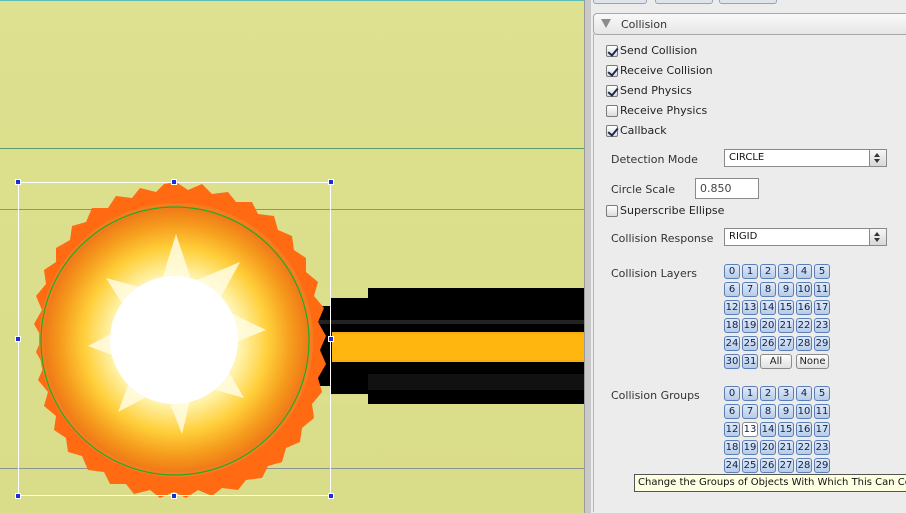 The width and height of the screenshot is (906, 513). Describe the element at coordinates (786, 343) in the screenshot. I see `layer-button: 27` at that location.